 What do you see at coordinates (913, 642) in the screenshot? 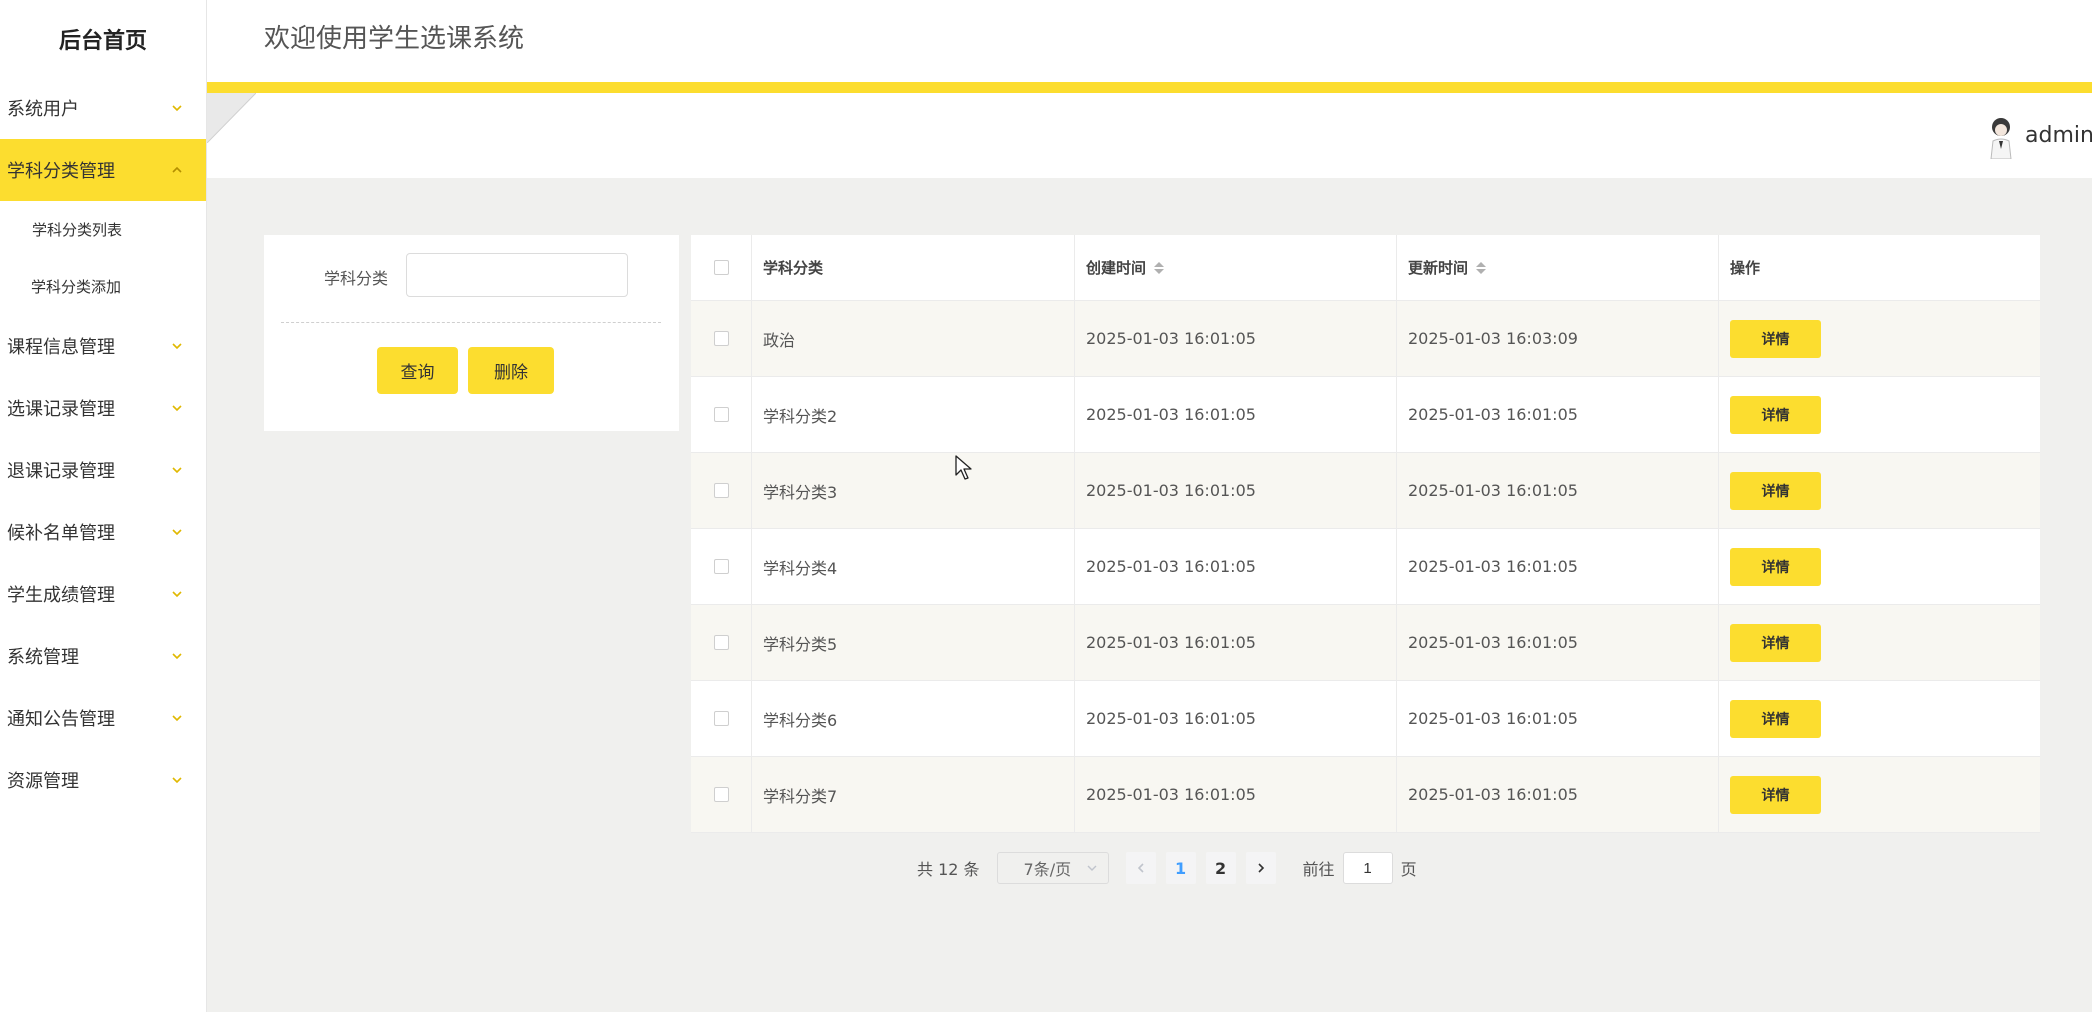
I see `category-cell: 学科分类5` at bounding box center [913, 642].